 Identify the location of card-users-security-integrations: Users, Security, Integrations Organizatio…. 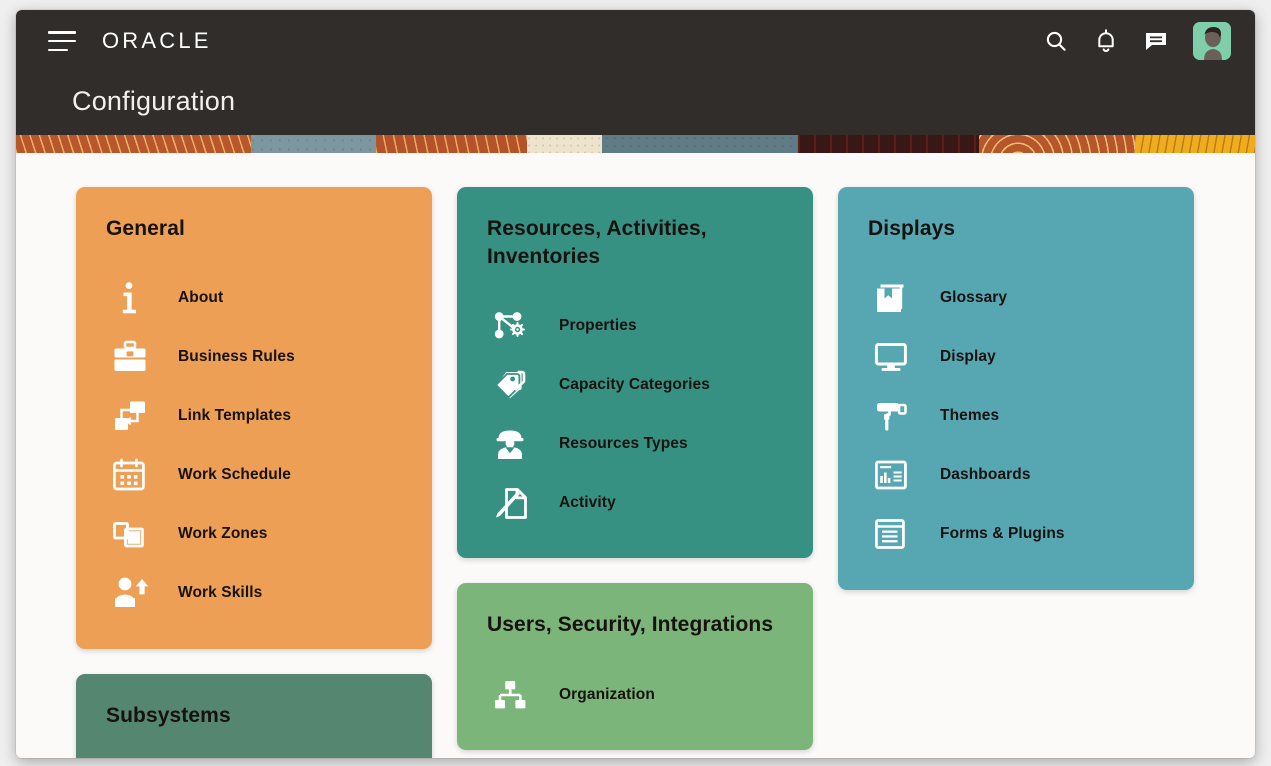
(635, 667).